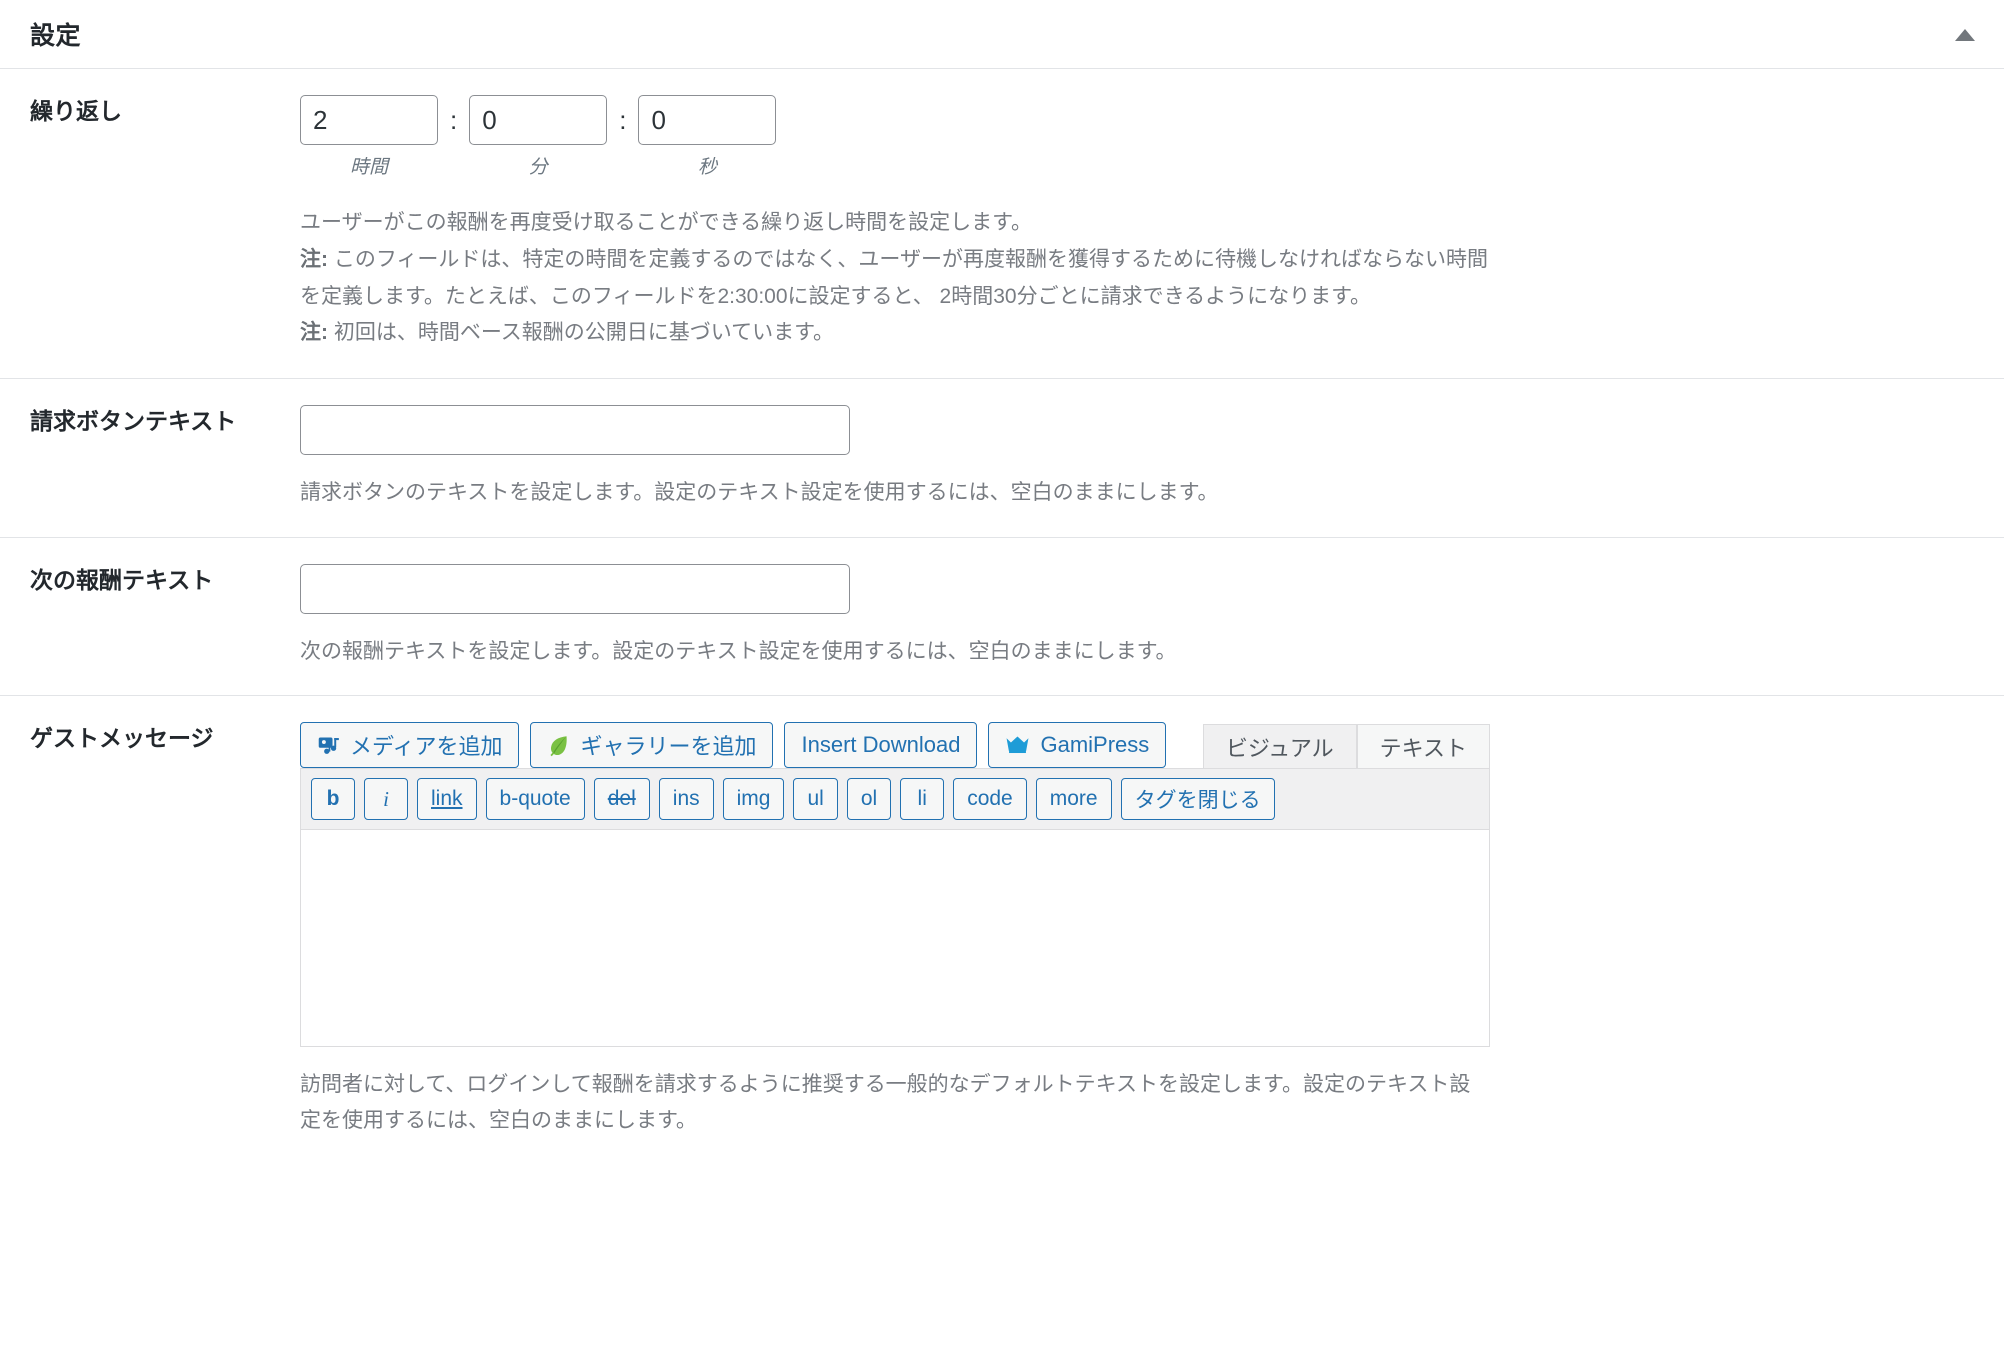 Image resolution: width=2004 pixels, height=1356 pixels. What do you see at coordinates (1017, 745) in the screenshot?
I see `crown-icon` at bounding box center [1017, 745].